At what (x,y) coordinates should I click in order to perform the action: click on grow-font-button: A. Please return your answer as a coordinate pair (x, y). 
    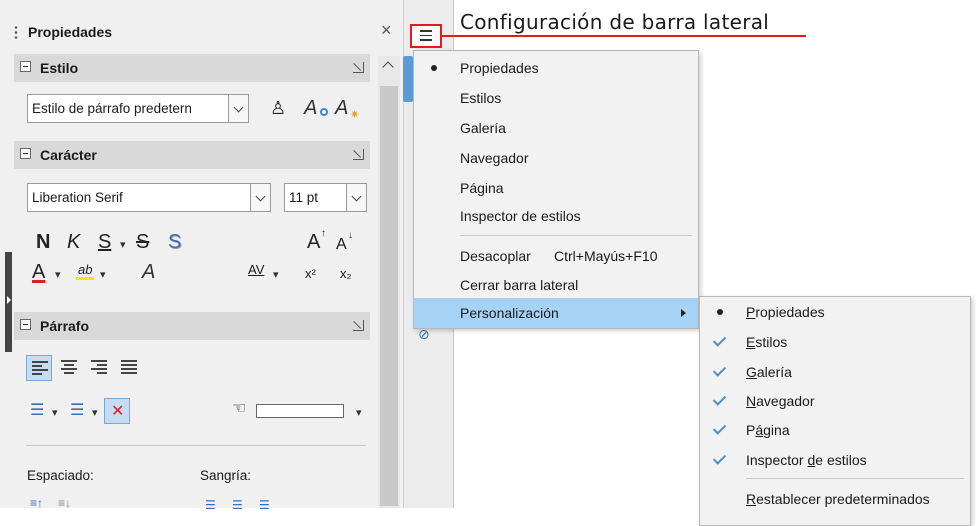
    Looking at the image, I should click on (313, 242).